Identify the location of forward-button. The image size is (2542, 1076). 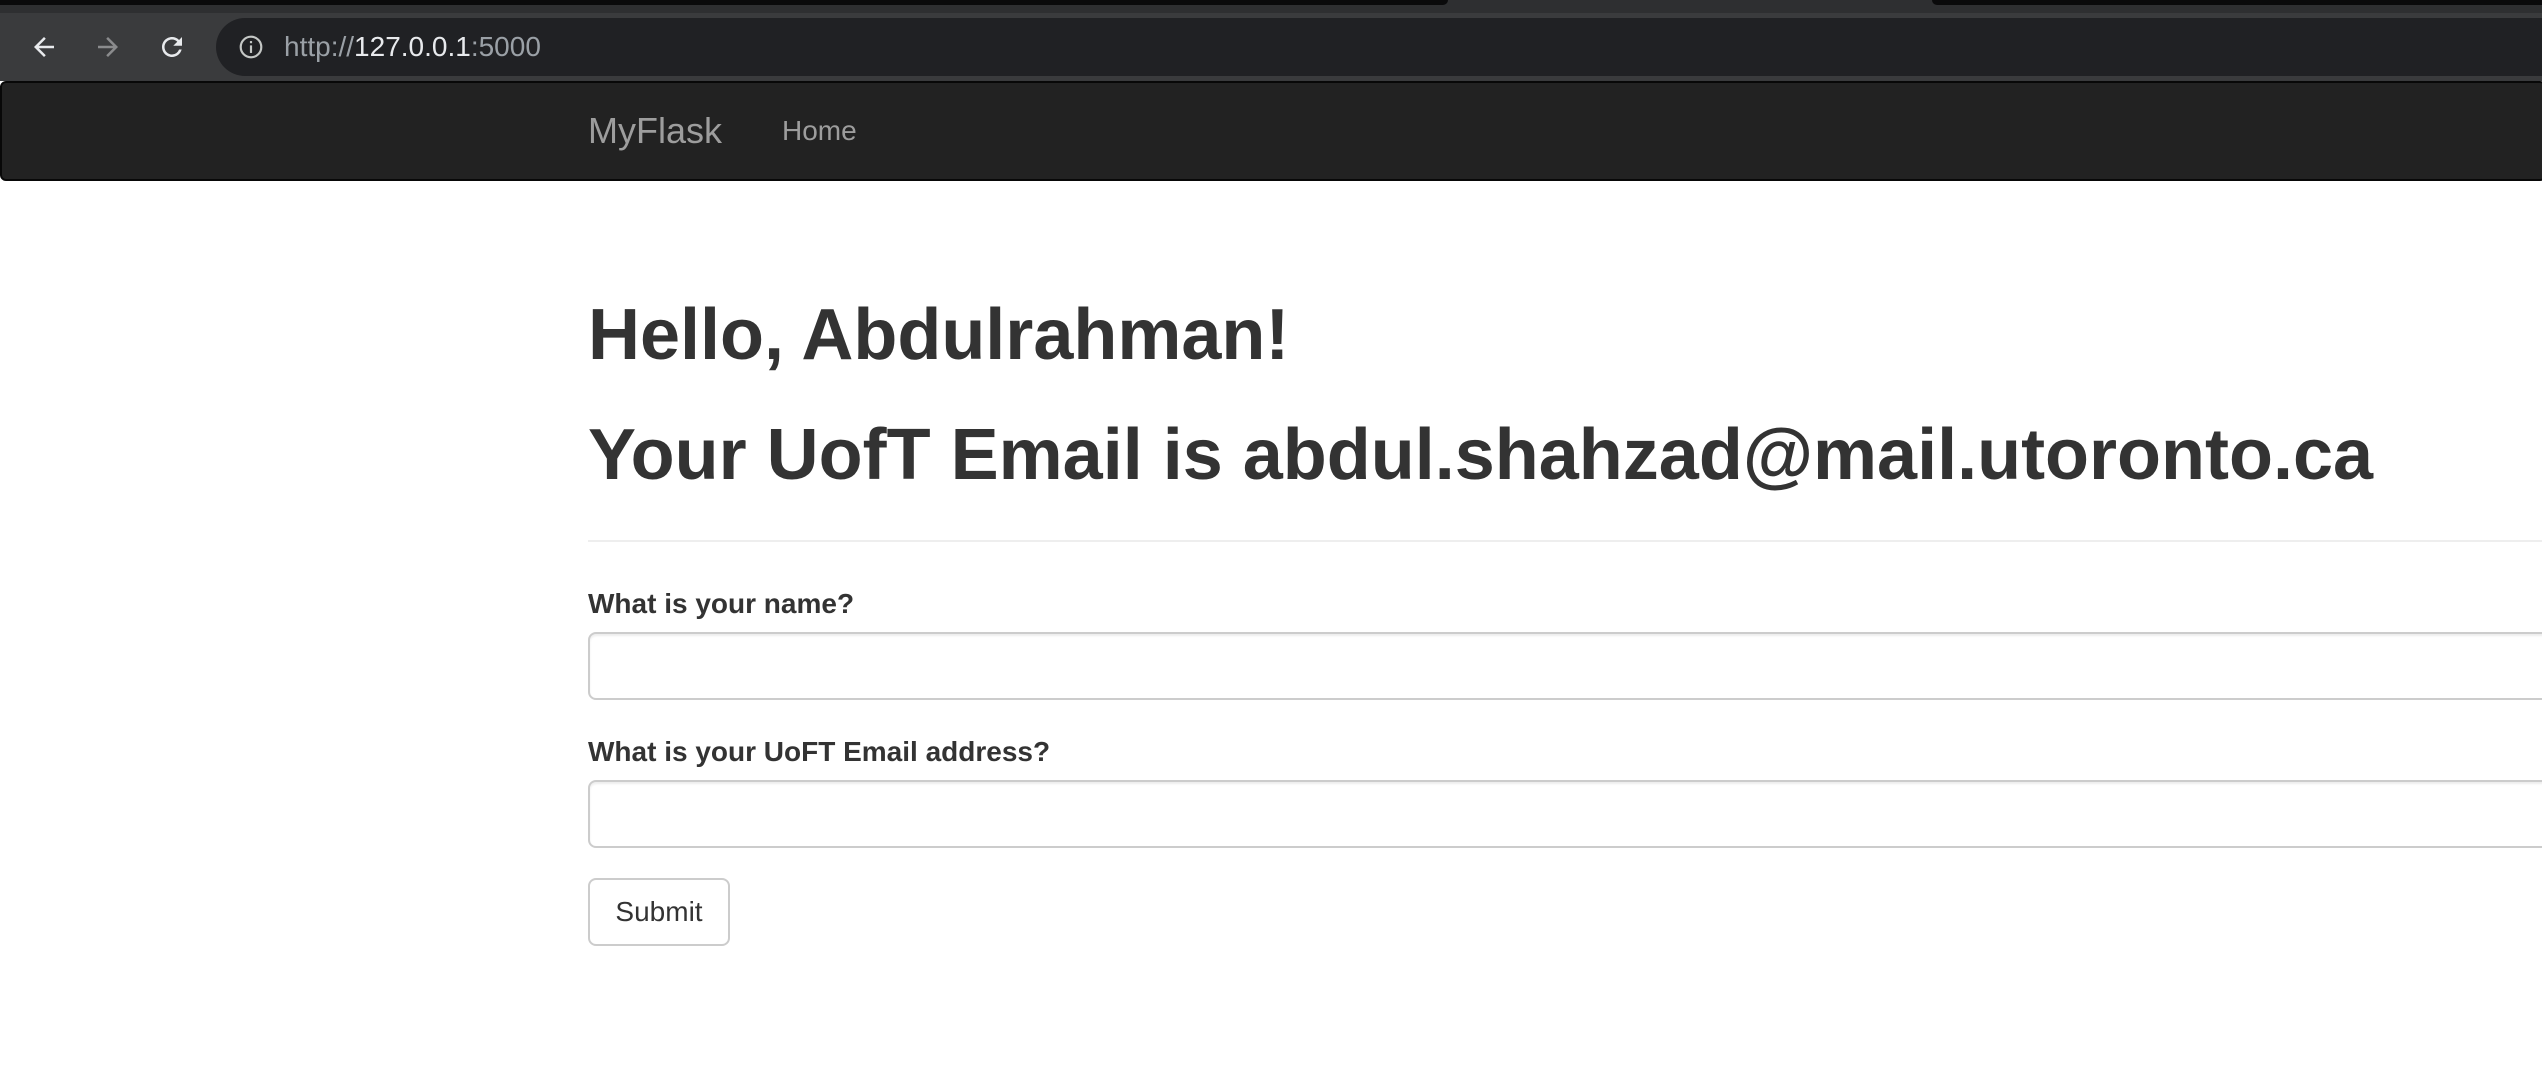
(108, 47).